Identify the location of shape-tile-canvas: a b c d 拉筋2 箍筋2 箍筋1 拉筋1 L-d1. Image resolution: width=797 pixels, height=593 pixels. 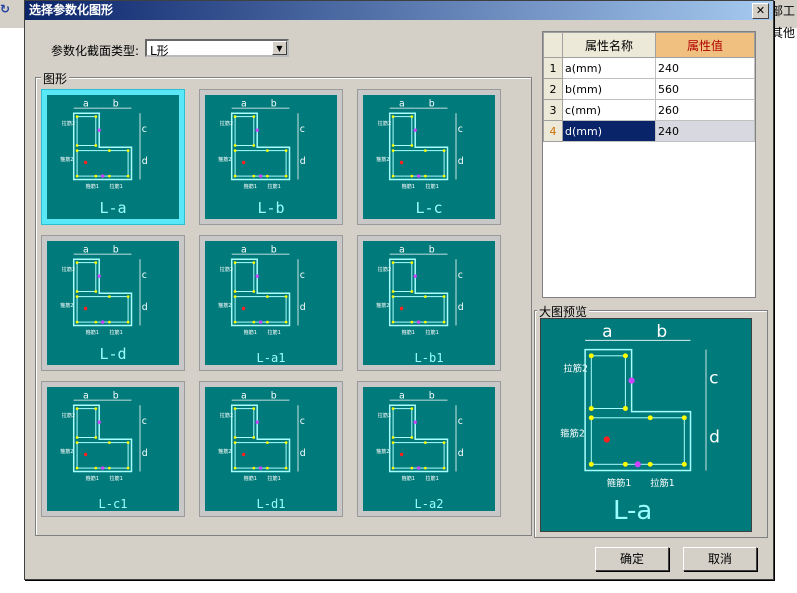
(271, 449).